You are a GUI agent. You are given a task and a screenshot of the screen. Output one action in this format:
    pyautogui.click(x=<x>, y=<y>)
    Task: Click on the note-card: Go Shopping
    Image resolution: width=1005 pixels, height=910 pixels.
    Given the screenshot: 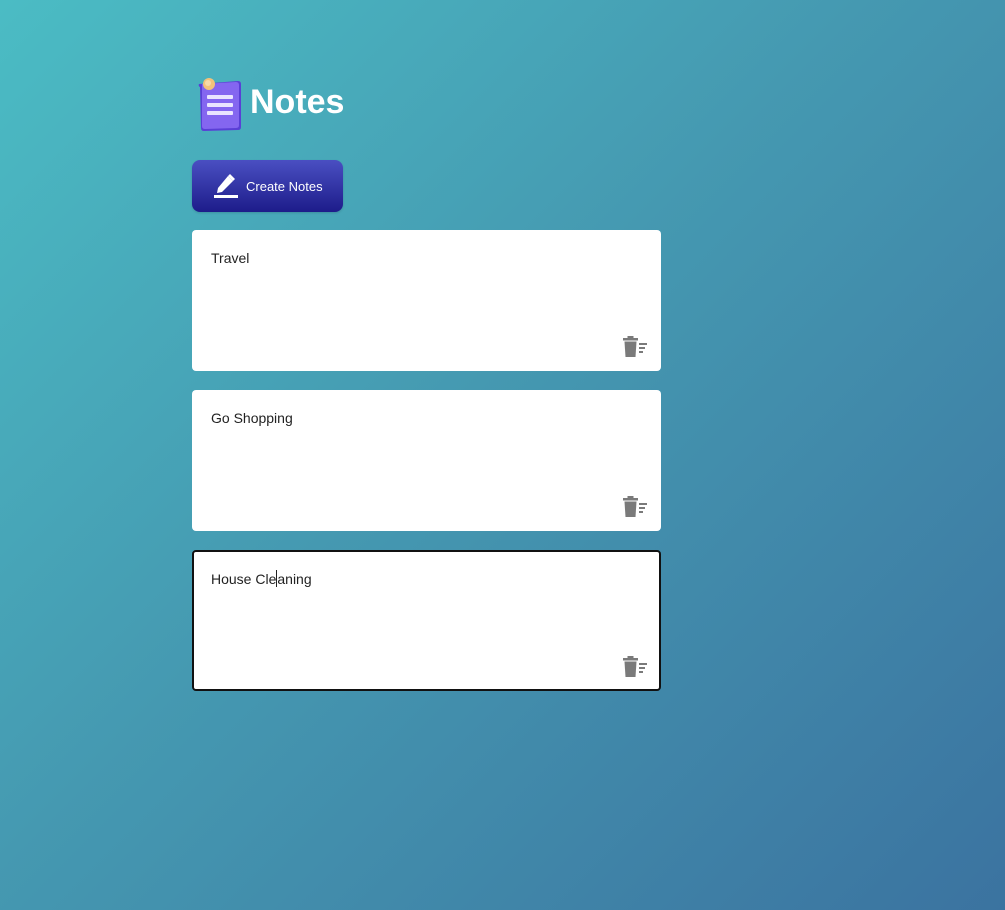 What is the action you would take?
    pyautogui.click(x=426, y=460)
    